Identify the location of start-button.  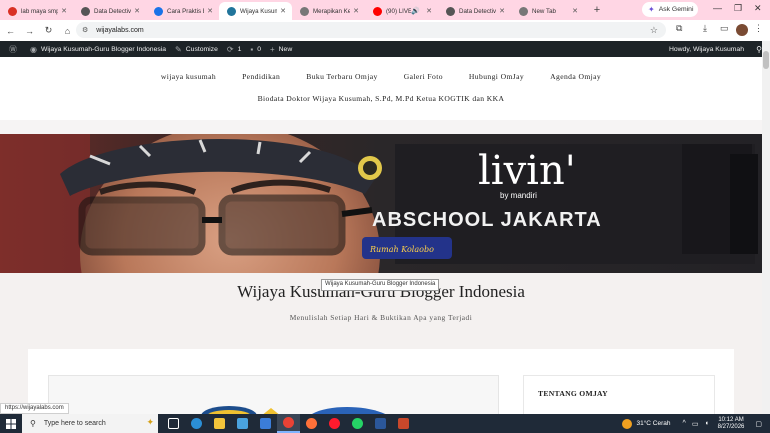
(11, 423).